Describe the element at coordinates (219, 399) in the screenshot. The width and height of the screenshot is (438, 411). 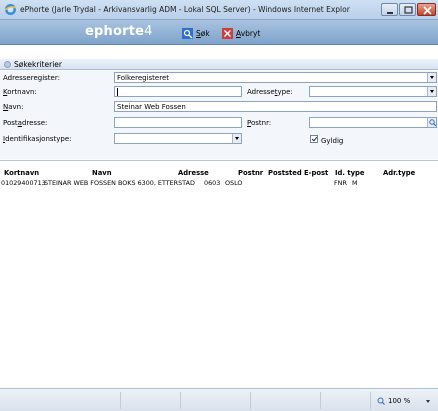
I see `status-bar: 100 %` at that location.